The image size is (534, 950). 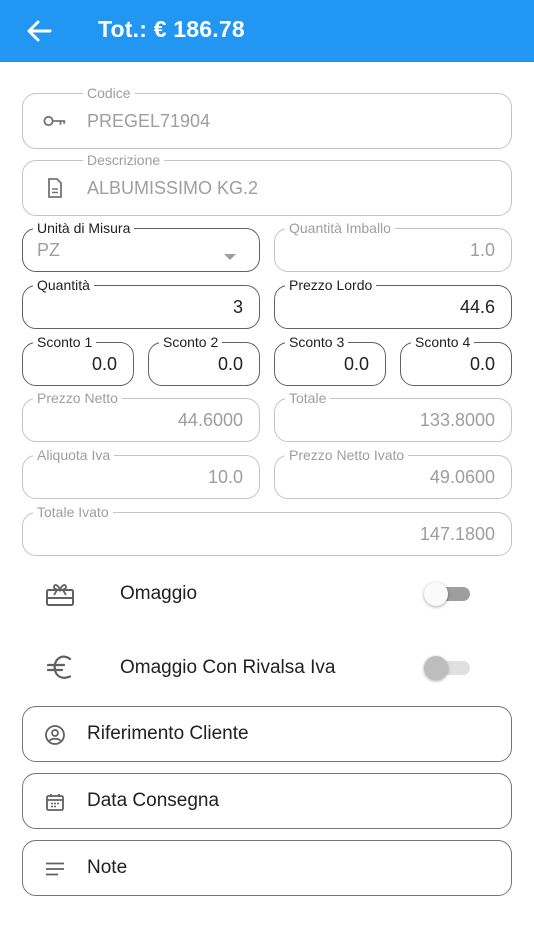 What do you see at coordinates (340, 228) in the screenshot?
I see `quantita-imballo-label: Quantità Imballo` at bounding box center [340, 228].